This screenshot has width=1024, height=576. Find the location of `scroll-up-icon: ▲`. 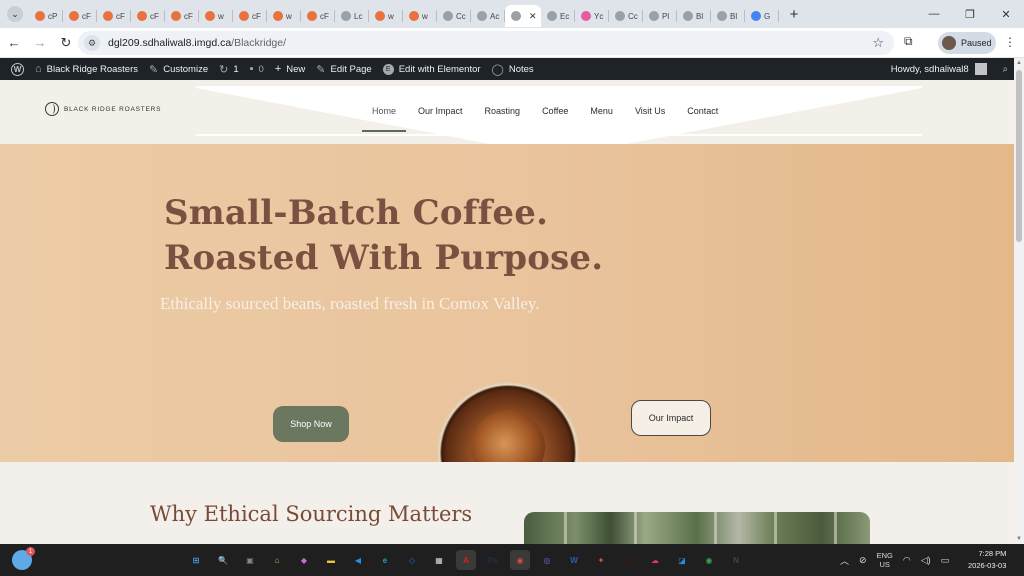

scroll-up-icon: ▲ is located at coordinates (1019, 63).